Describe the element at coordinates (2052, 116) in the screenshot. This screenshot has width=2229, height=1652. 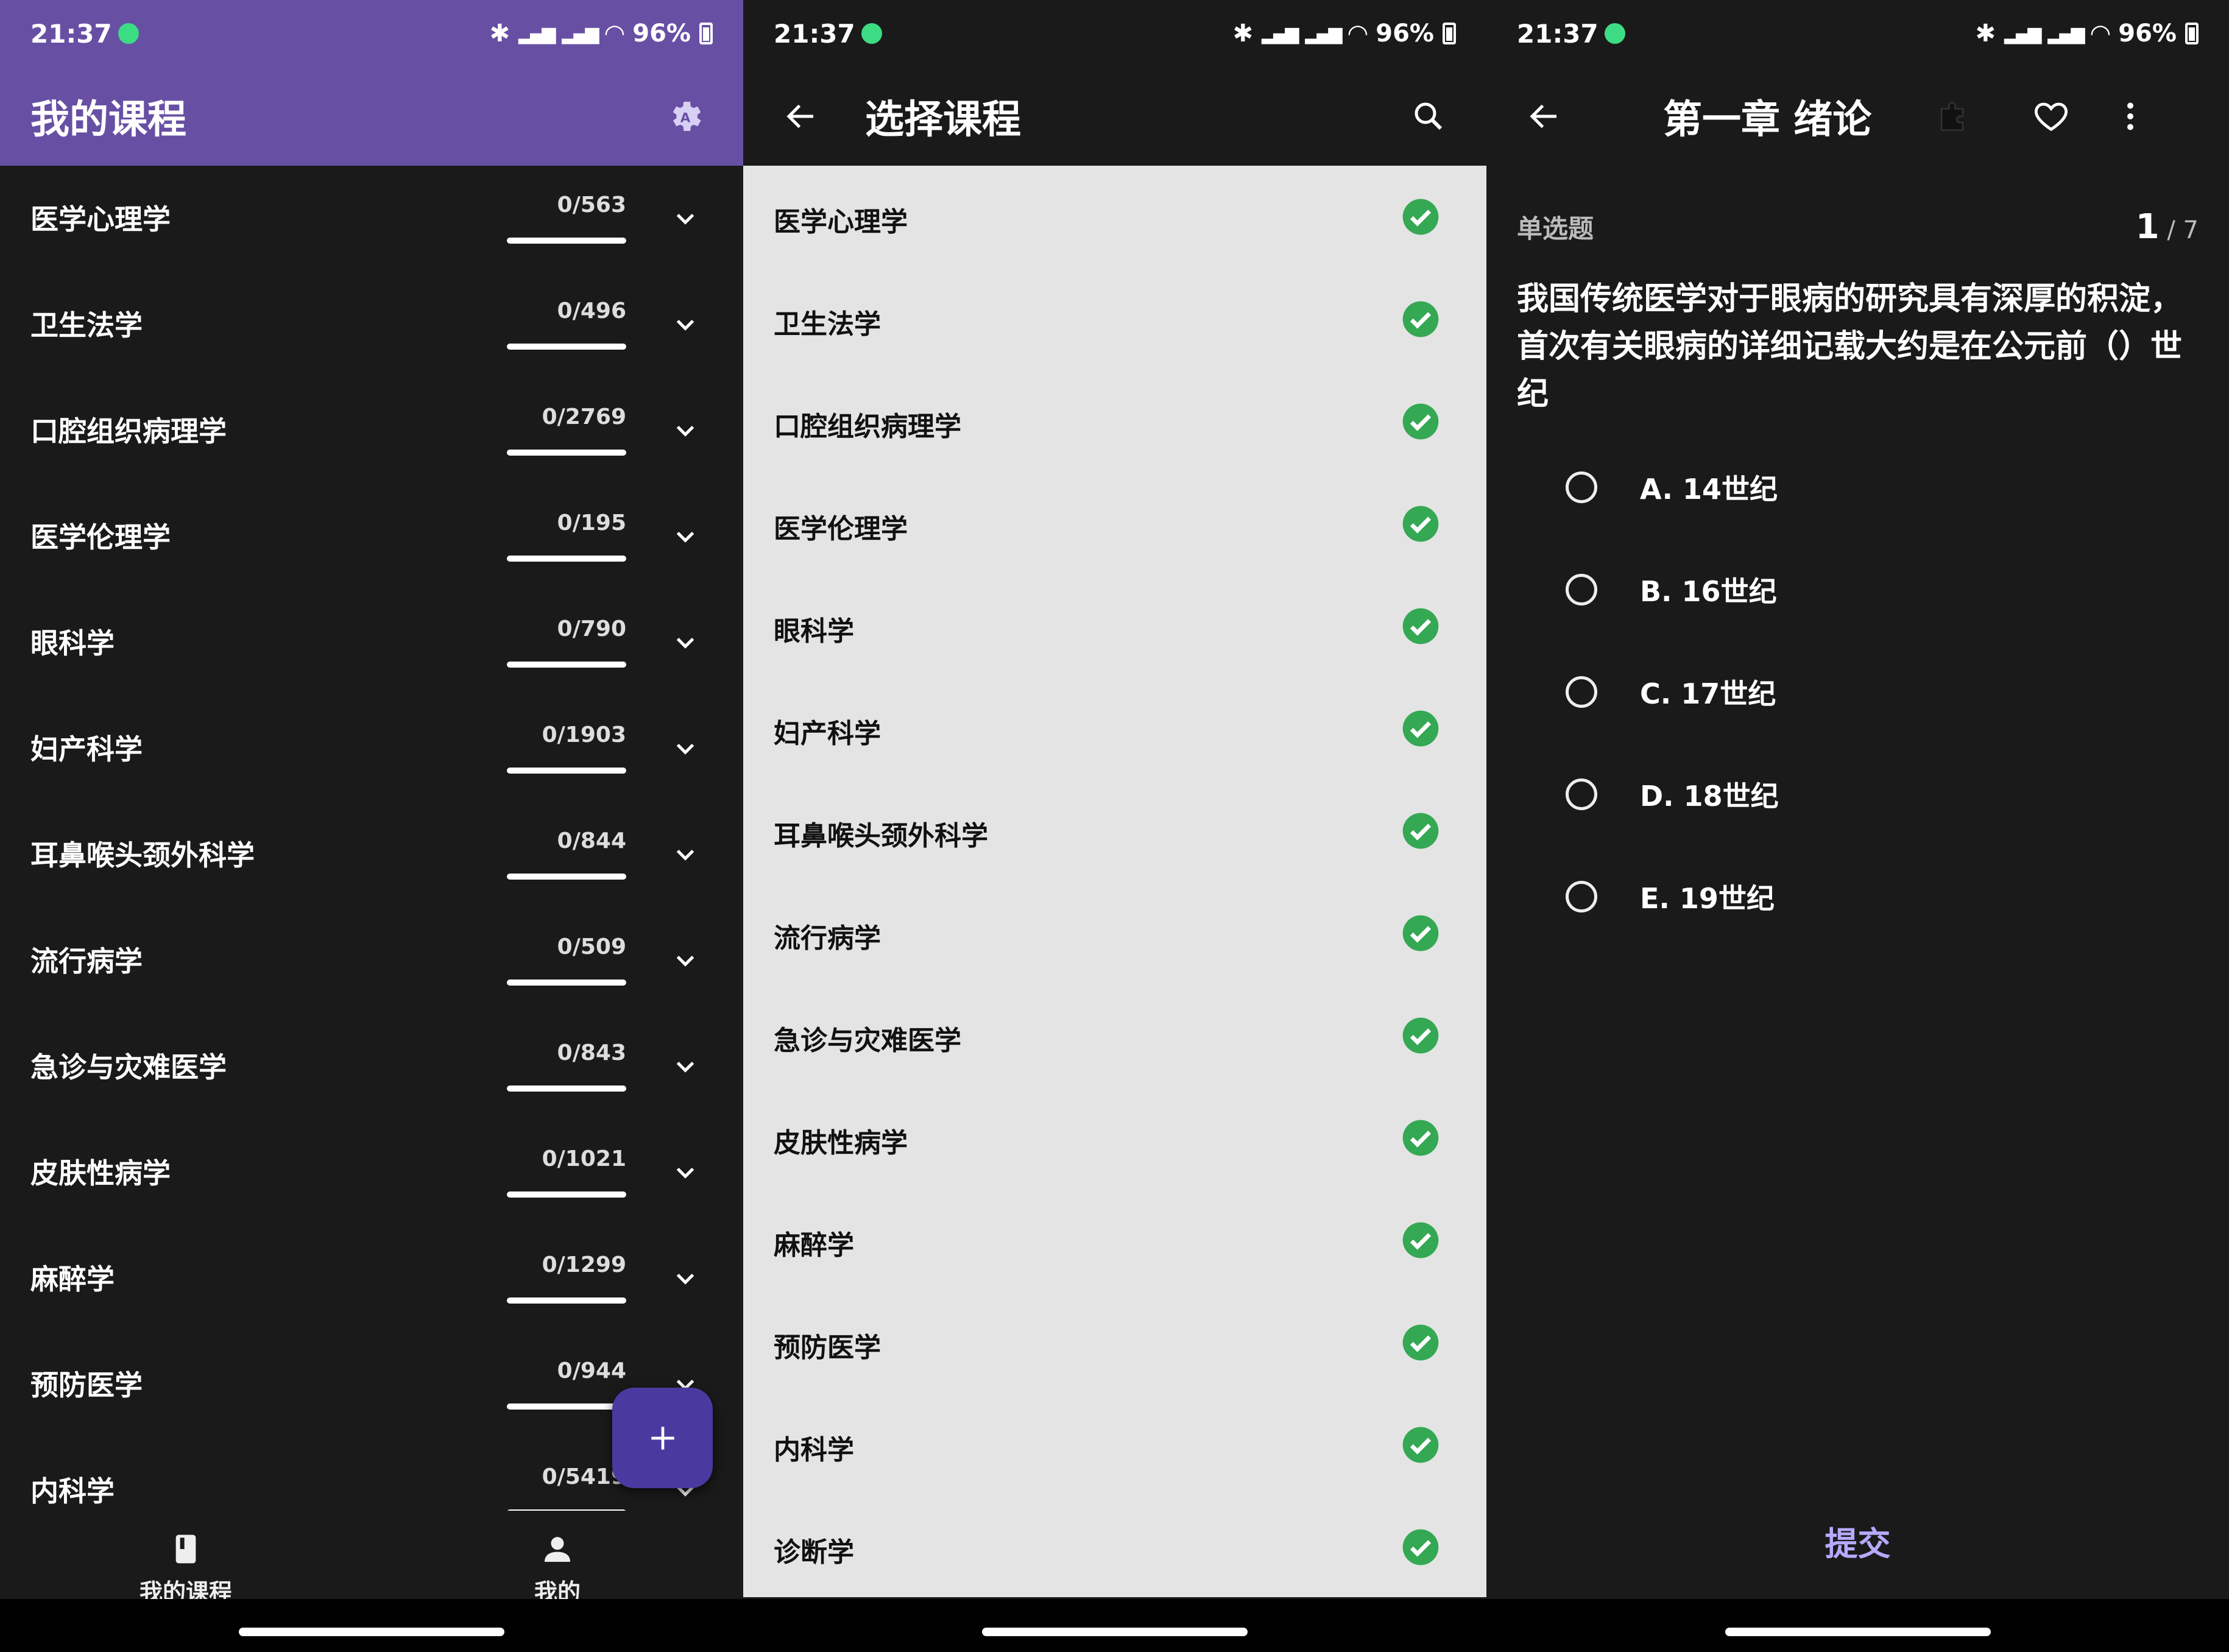
I see `heart-icon` at that location.